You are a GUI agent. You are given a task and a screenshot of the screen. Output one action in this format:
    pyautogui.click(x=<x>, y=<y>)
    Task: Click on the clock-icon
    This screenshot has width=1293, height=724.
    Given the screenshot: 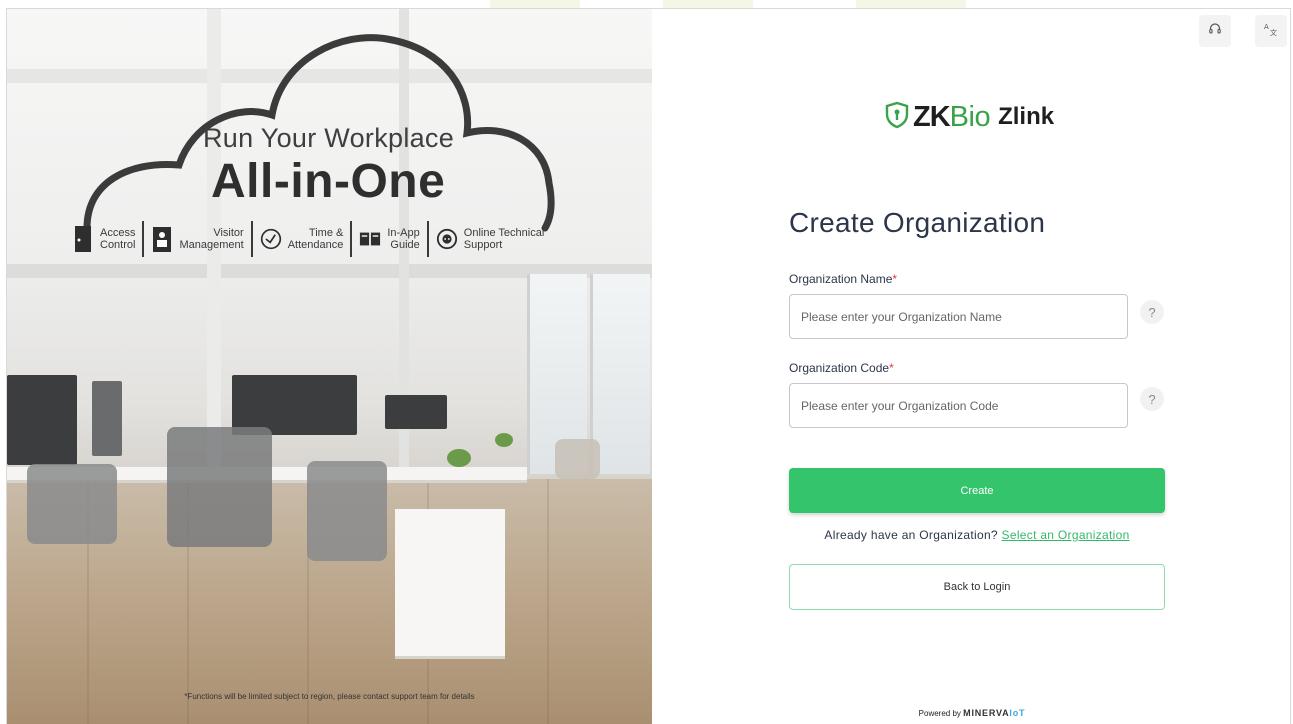 What is the action you would take?
    pyautogui.click(x=271, y=239)
    